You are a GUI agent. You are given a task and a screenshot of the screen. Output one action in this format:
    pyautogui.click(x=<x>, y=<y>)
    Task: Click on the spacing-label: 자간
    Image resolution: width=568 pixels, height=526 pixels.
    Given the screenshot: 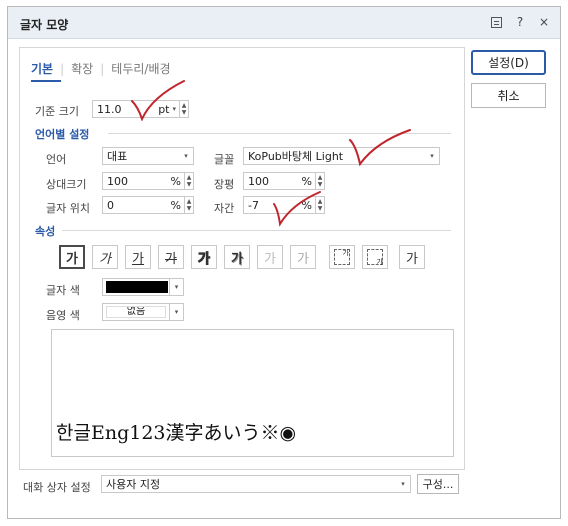 What is the action you would take?
    pyautogui.click(x=224, y=208)
    